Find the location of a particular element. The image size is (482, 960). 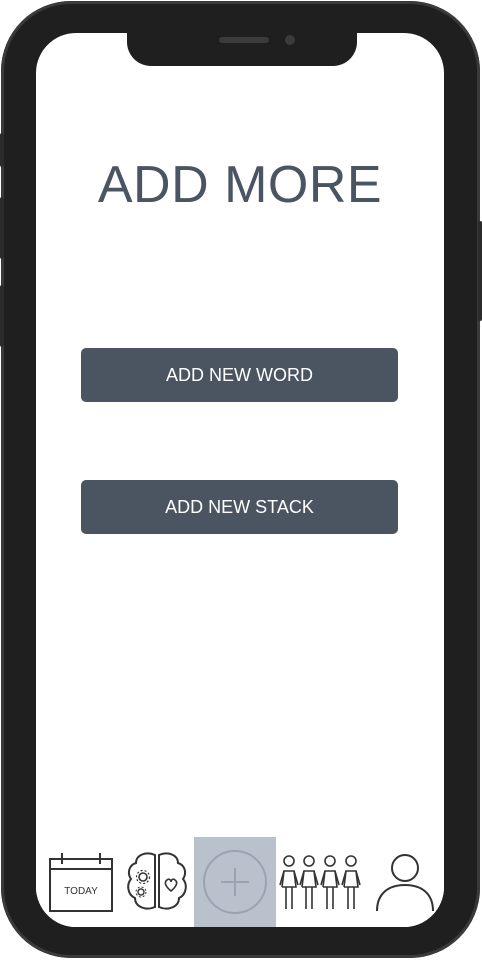

volume-up-button is located at coordinates (2, 228).